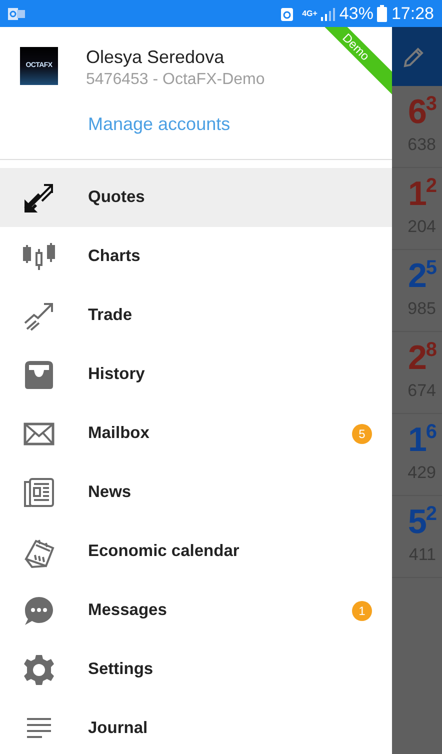  I want to click on count-badge: 5, so click(362, 434).